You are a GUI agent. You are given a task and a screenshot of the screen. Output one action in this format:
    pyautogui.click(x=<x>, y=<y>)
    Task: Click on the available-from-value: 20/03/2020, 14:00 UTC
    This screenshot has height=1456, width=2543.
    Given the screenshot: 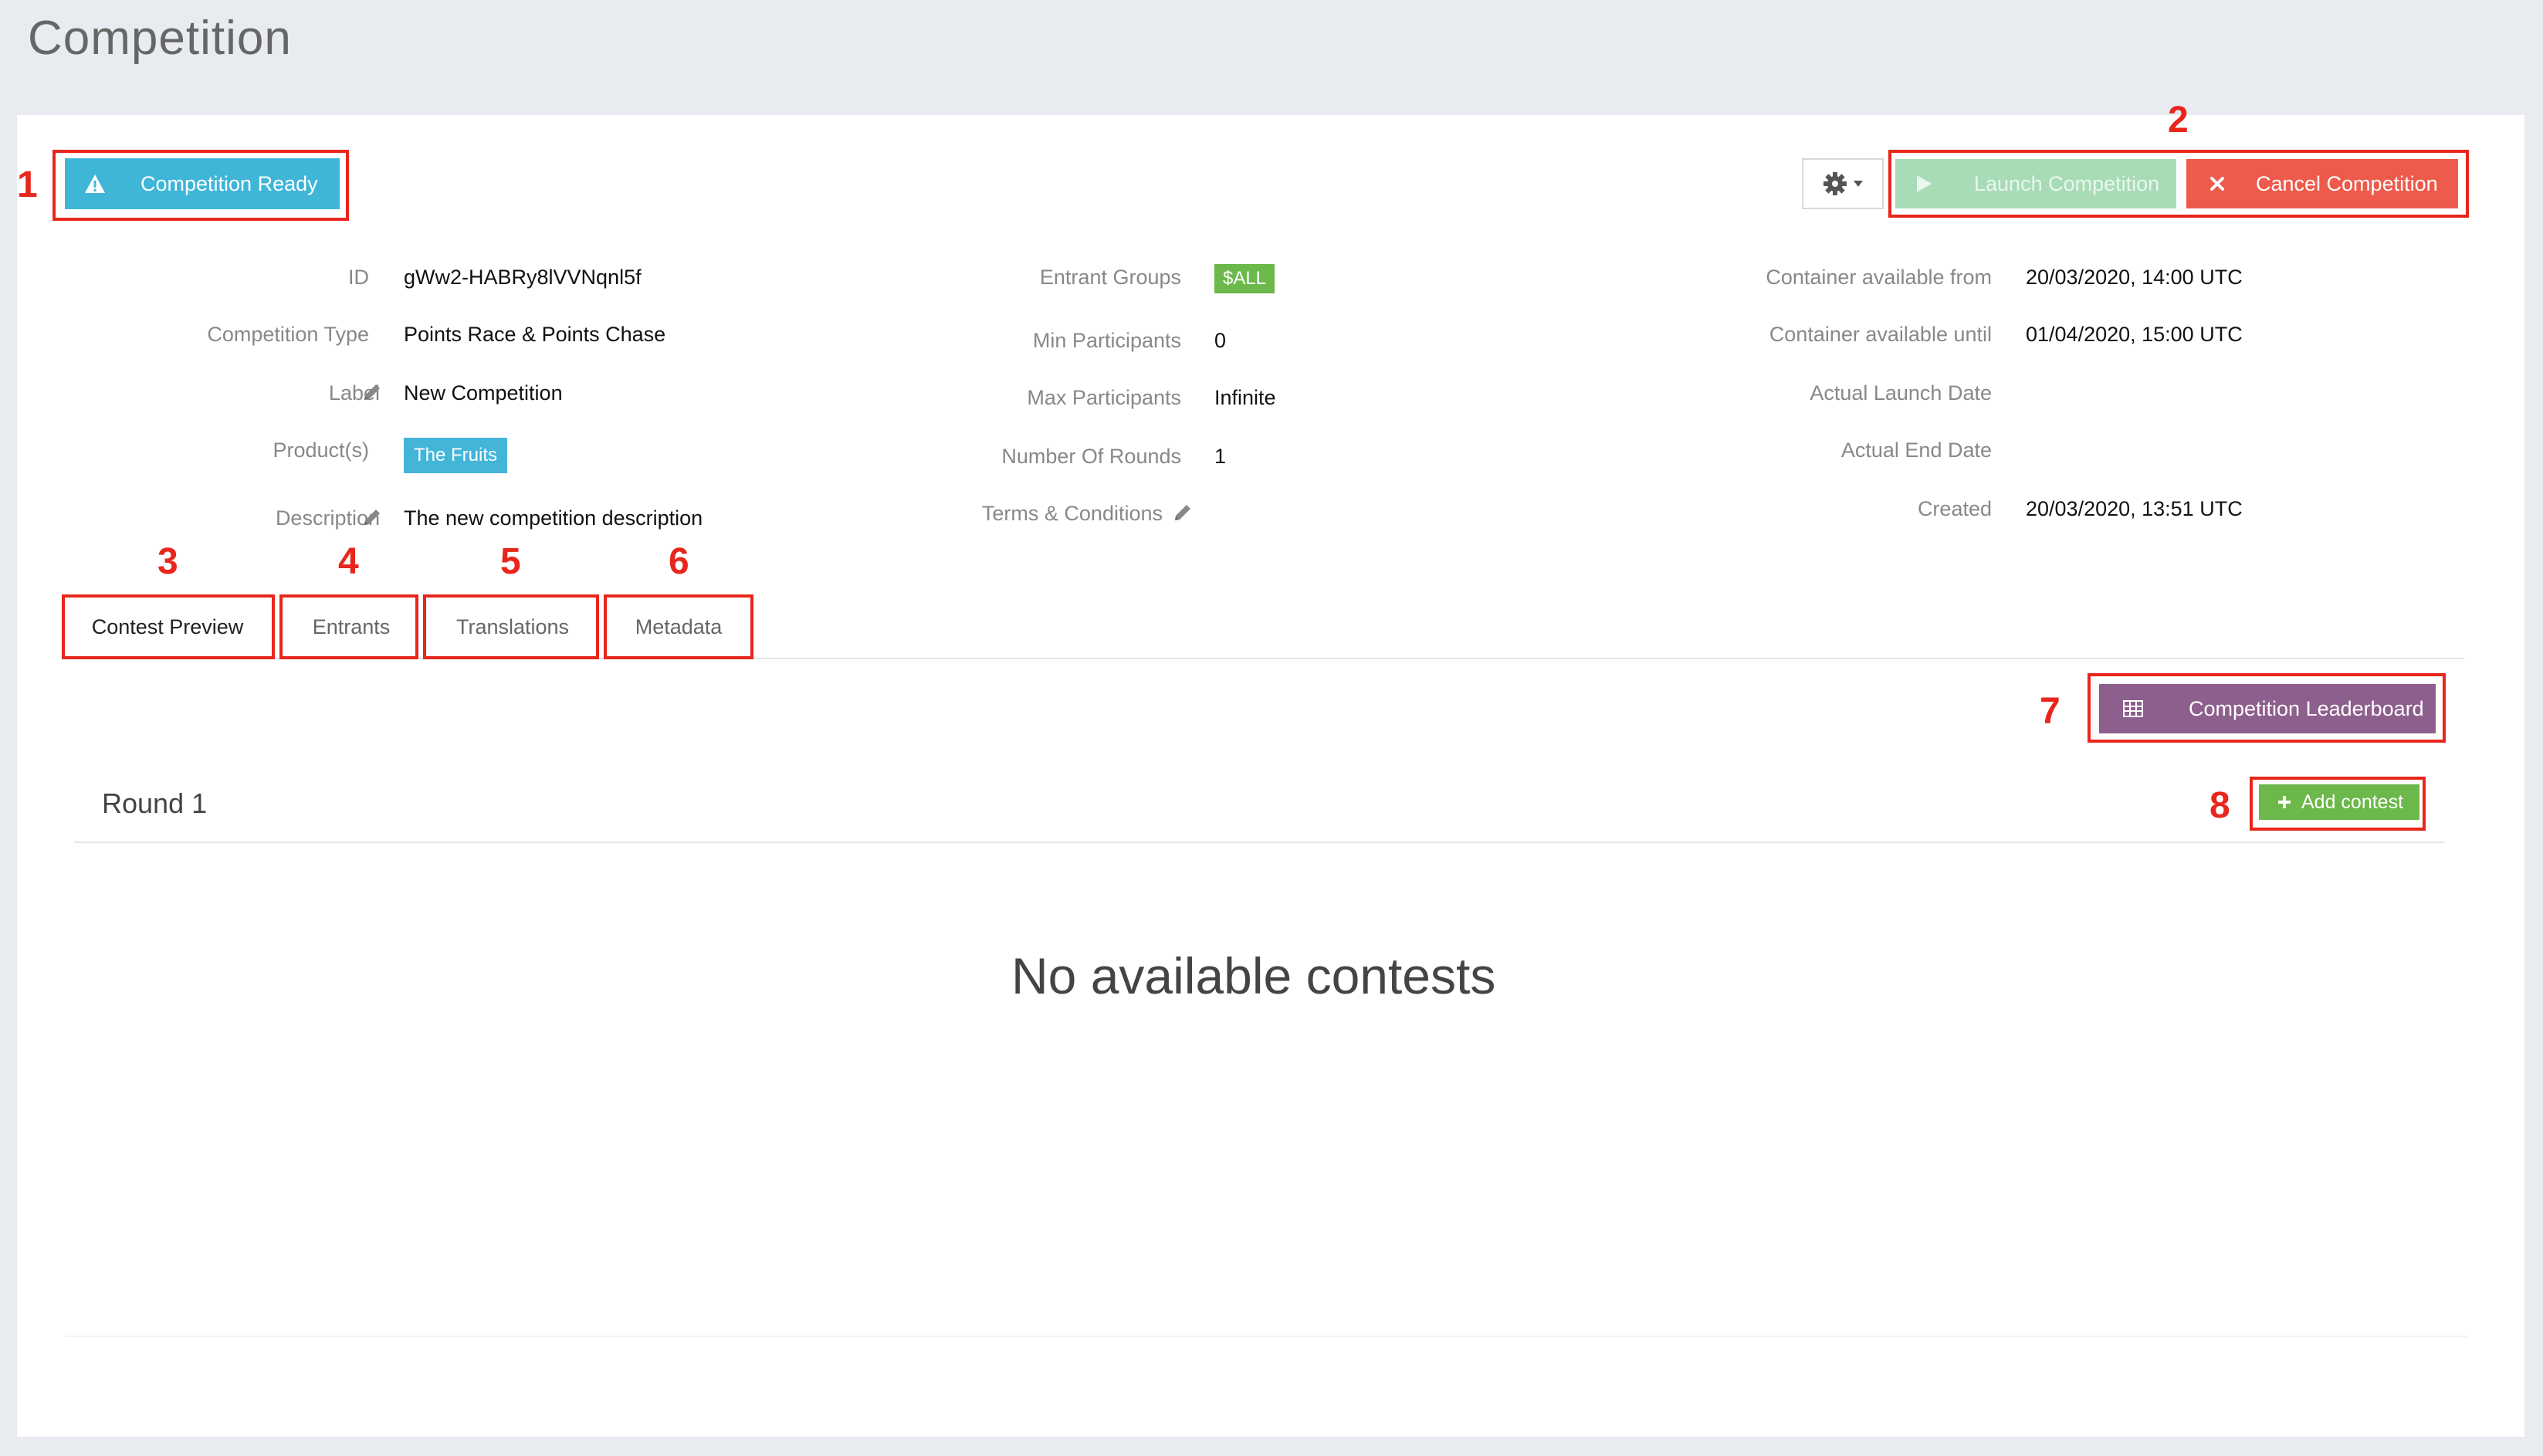 What is the action you would take?
    pyautogui.click(x=2134, y=278)
    